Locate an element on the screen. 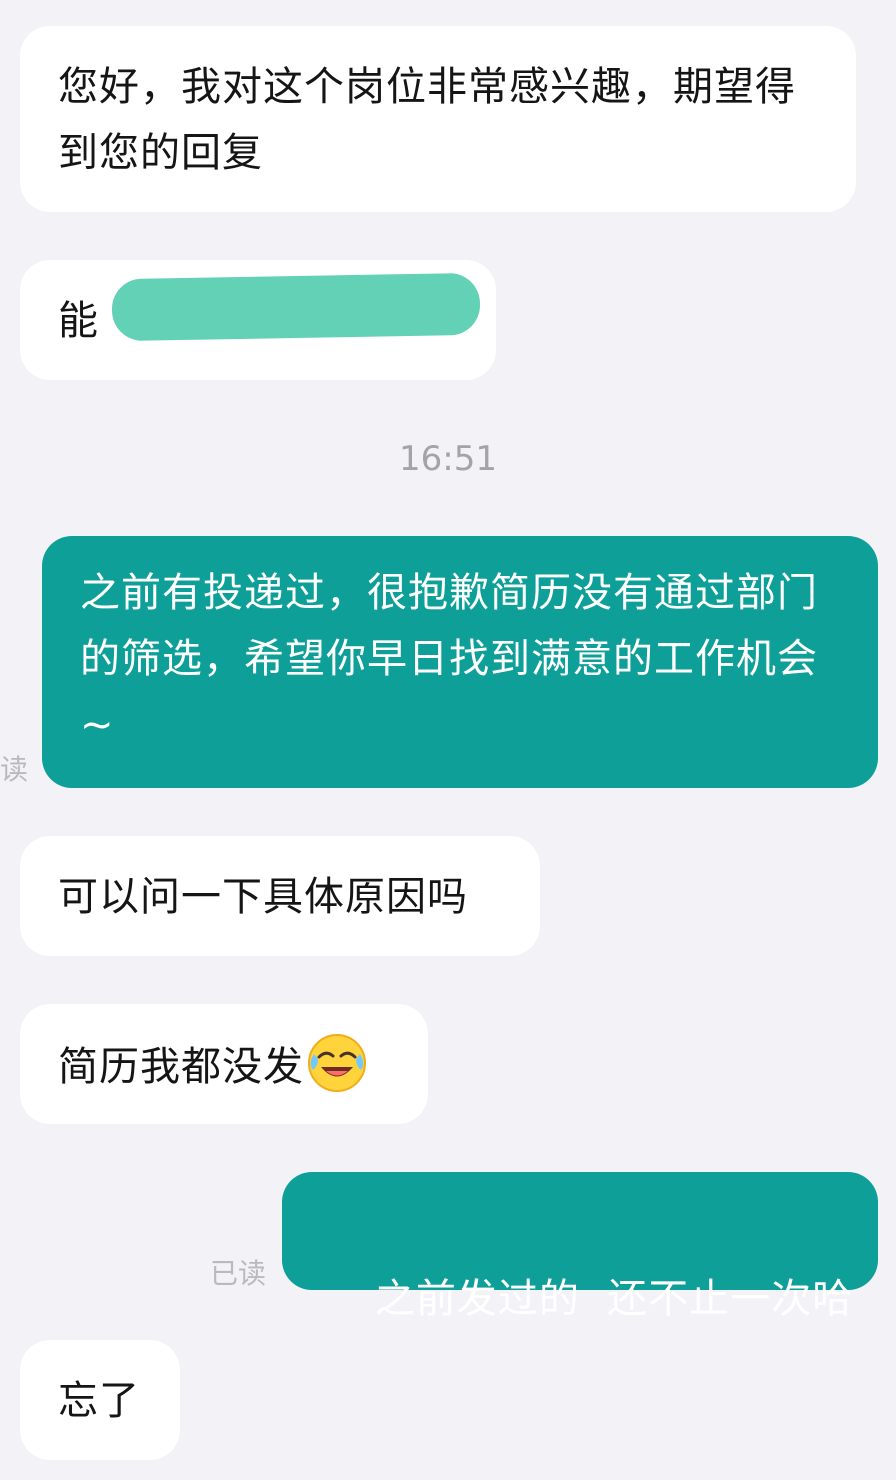  message-bubble-incoming: 您好，我对这个岗位非常感兴趣，期望得到您的回复 is located at coordinates (438, 119).